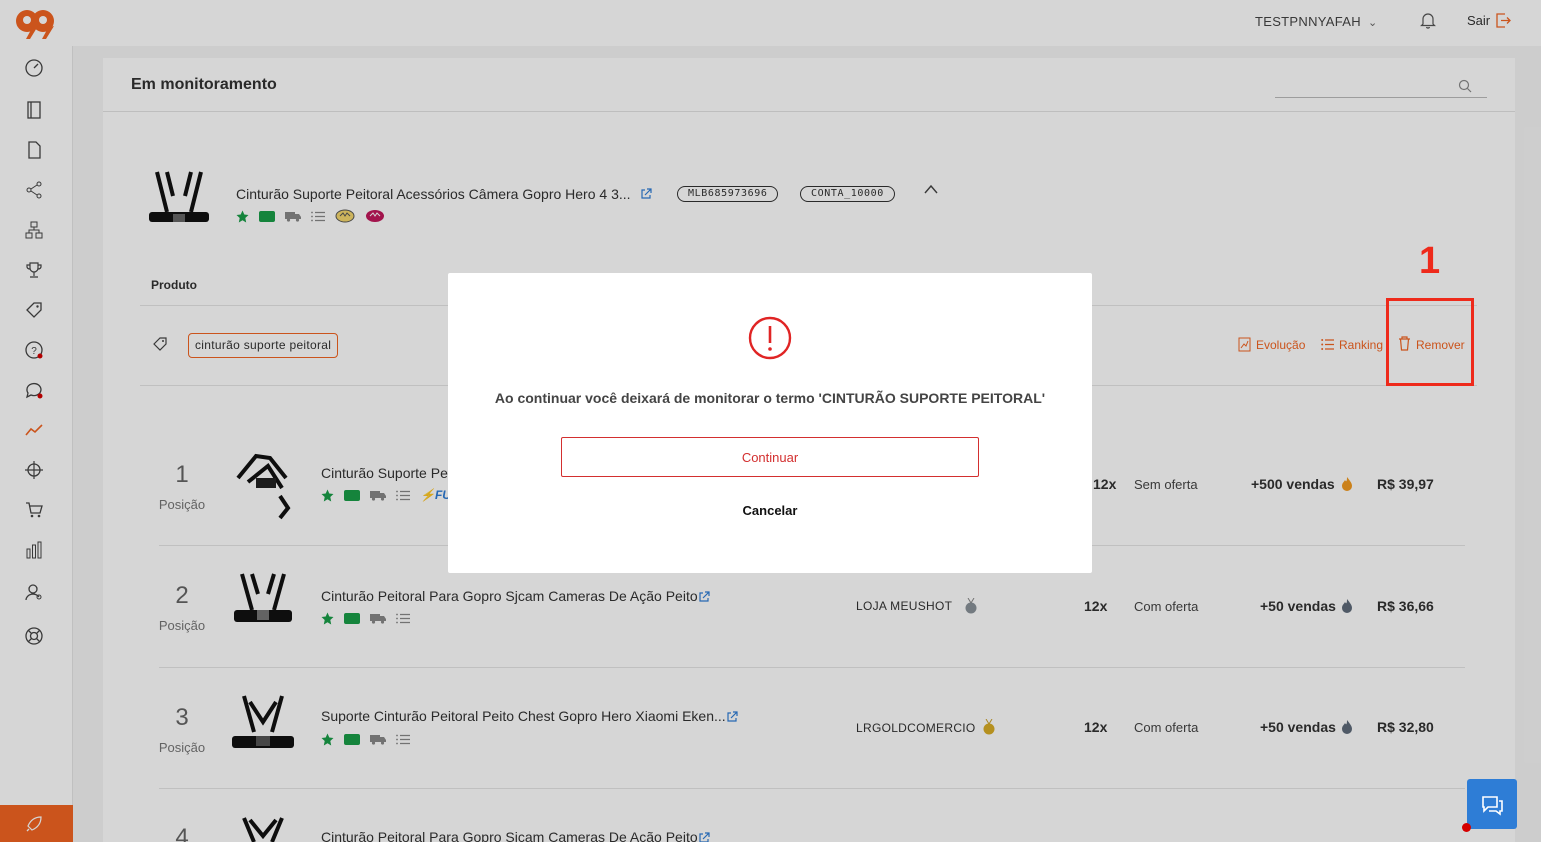 This screenshot has width=1541, height=842. What do you see at coordinates (770, 510) in the screenshot?
I see `cancel-button: Cancelar` at bounding box center [770, 510].